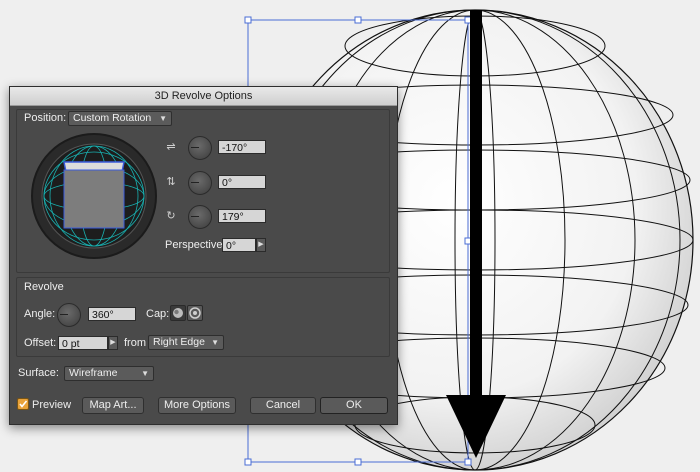 This screenshot has width=700, height=472. I want to click on preview-checkbox, so click(23, 404).